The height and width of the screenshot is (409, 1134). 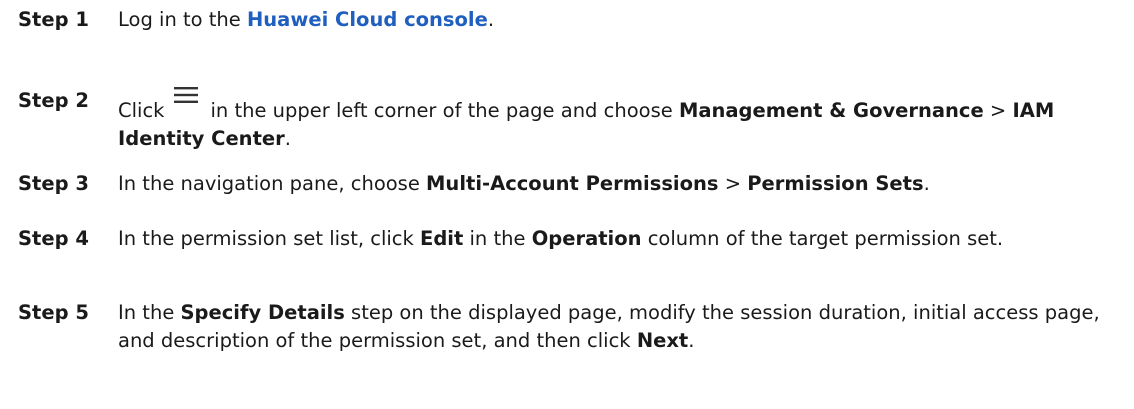 I want to click on huawei-cloud-console-link: Huawei Cloud console, so click(x=367, y=19).